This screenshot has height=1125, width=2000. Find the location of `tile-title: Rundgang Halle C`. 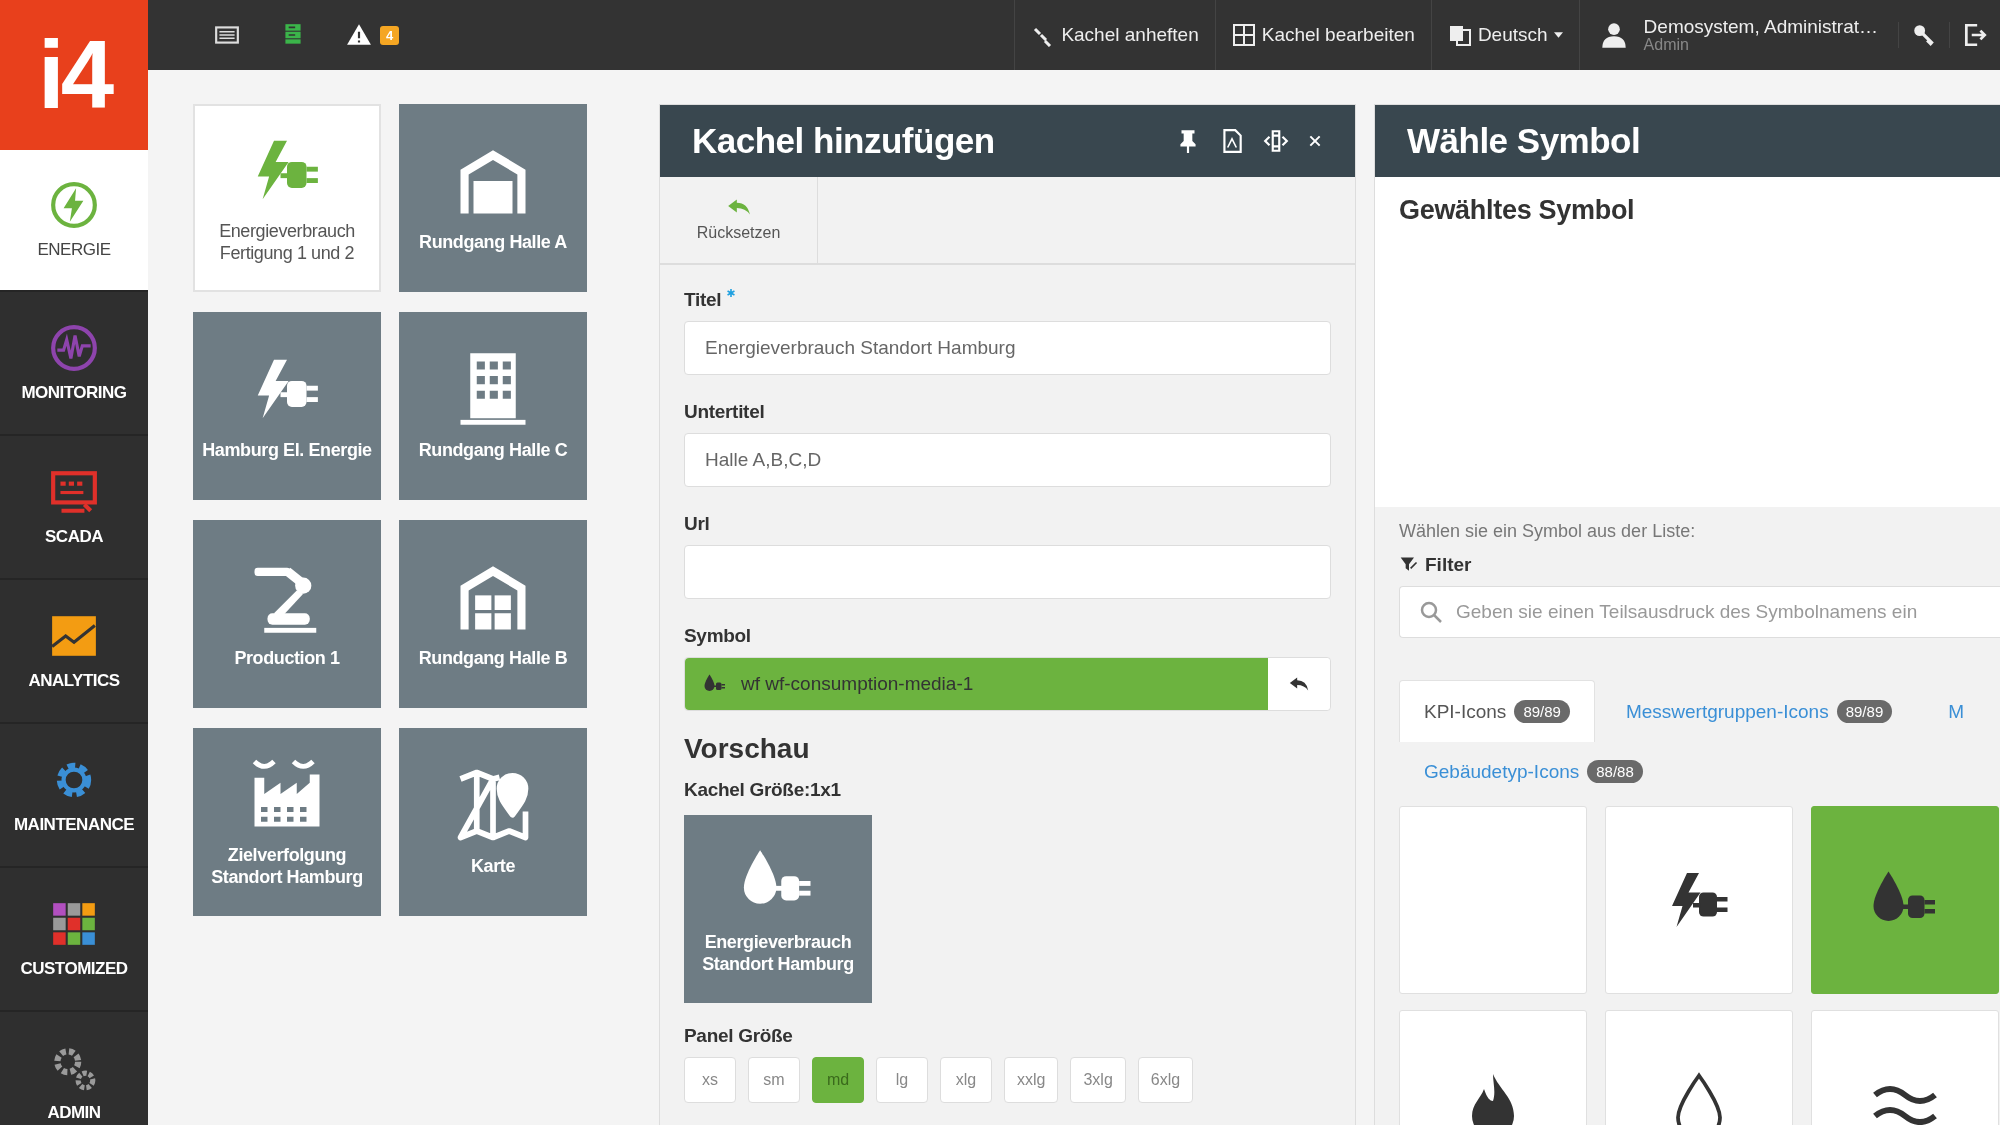

tile-title: Rundgang Halle C is located at coordinates (493, 451).